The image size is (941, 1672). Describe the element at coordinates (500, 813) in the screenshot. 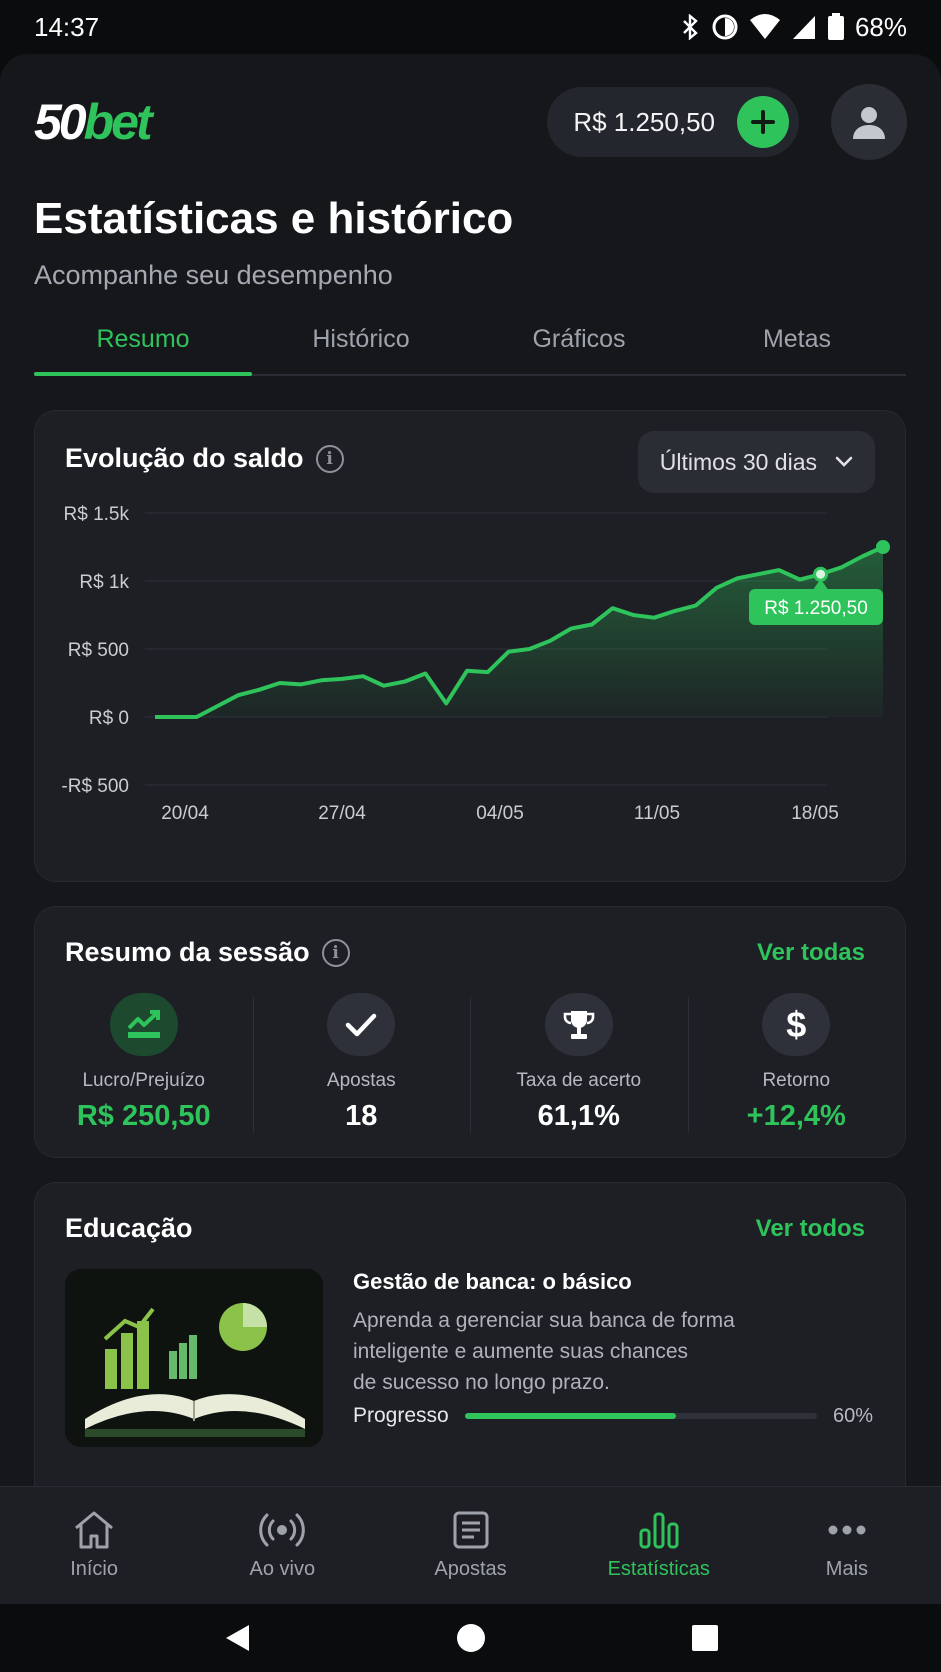

I see `x-tick-label: 04/05` at that location.